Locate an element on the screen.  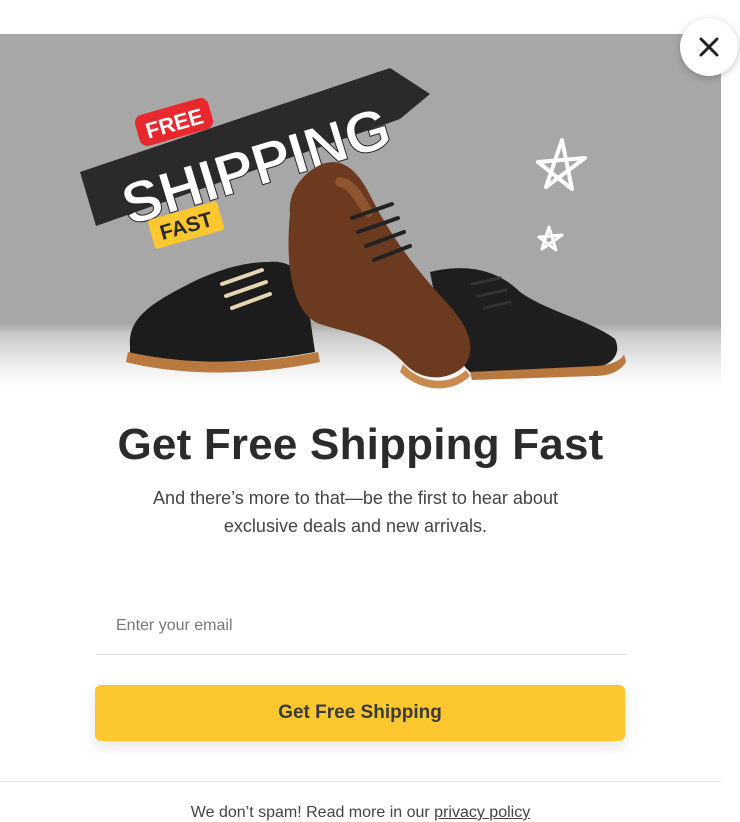
small-star-doodle-icon is located at coordinates (550, 238).